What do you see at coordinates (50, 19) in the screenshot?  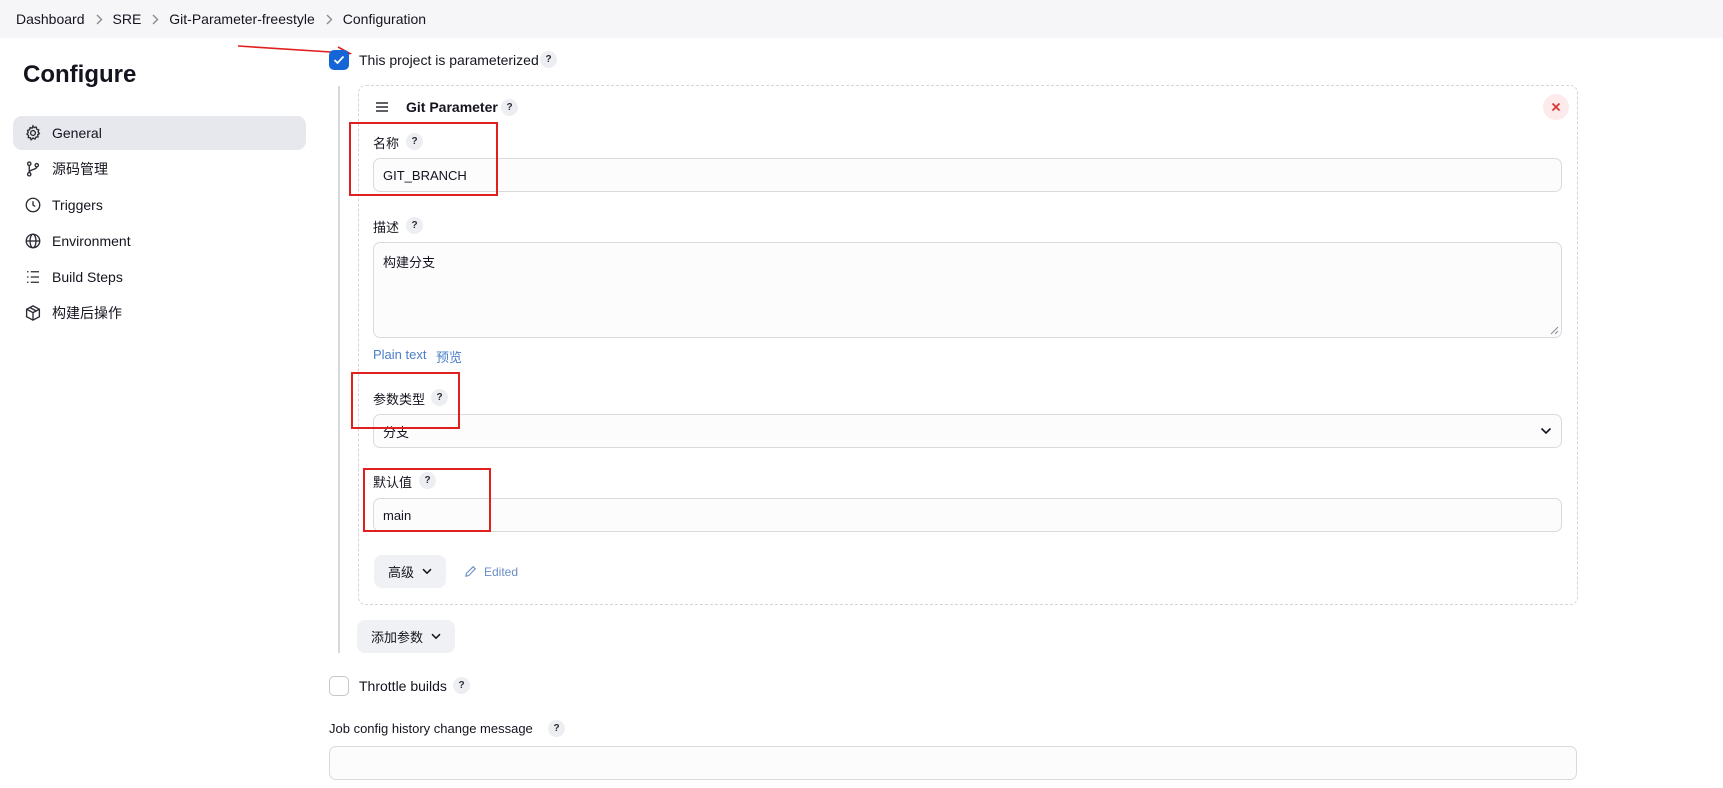 I see `breadcrumb-dashboard: Dashboard` at bounding box center [50, 19].